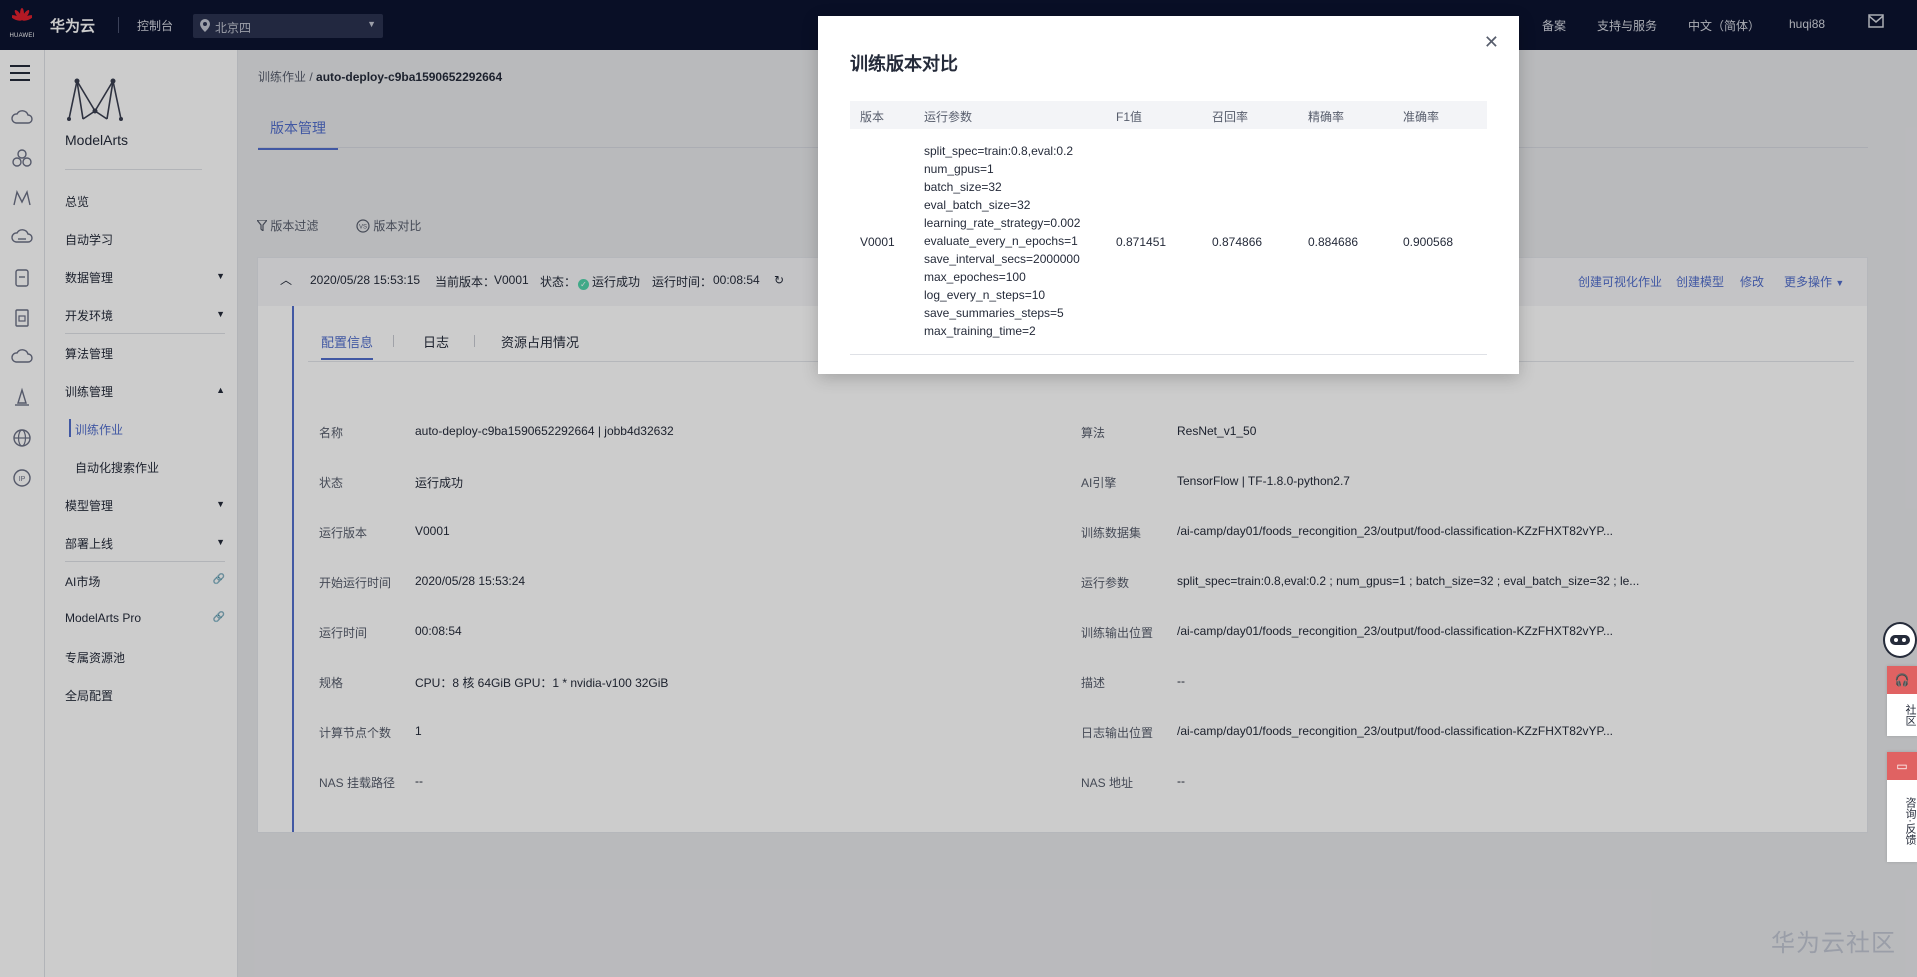  Describe the element at coordinates (985, 295) in the screenshot. I see `param-line: log_every_n_steps=10` at that location.